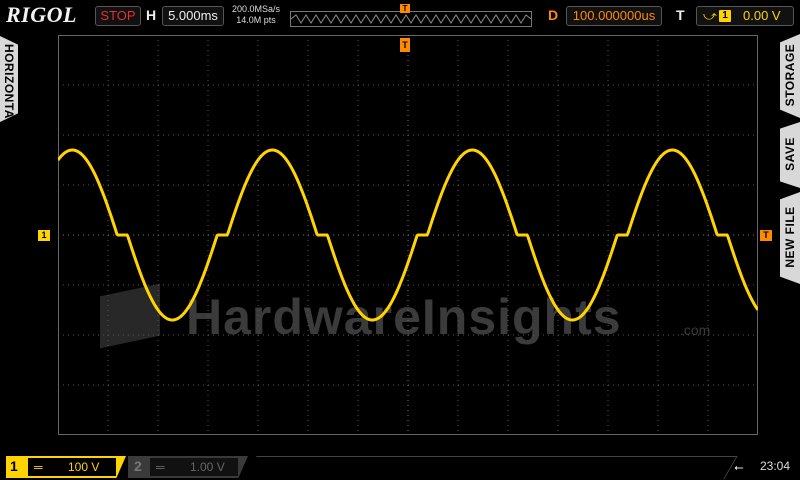  What do you see at coordinates (84, 467) in the screenshot?
I see `ch1-scale: 100 V` at bounding box center [84, 467].